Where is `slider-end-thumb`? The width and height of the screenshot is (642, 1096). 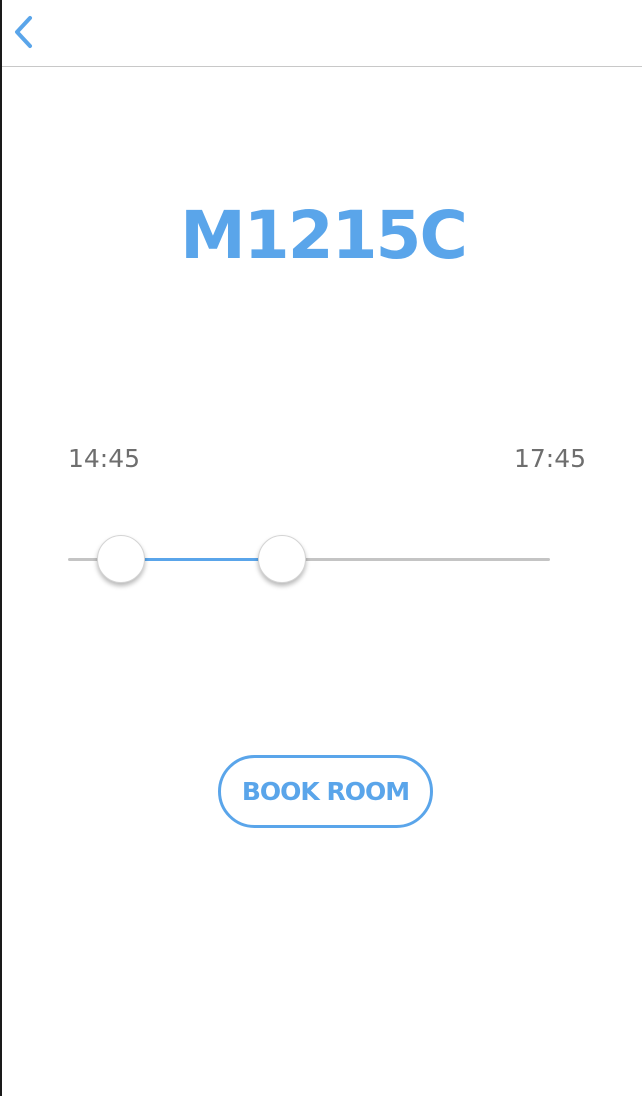 slider-end-thumb is located at coordinates (282, 559).